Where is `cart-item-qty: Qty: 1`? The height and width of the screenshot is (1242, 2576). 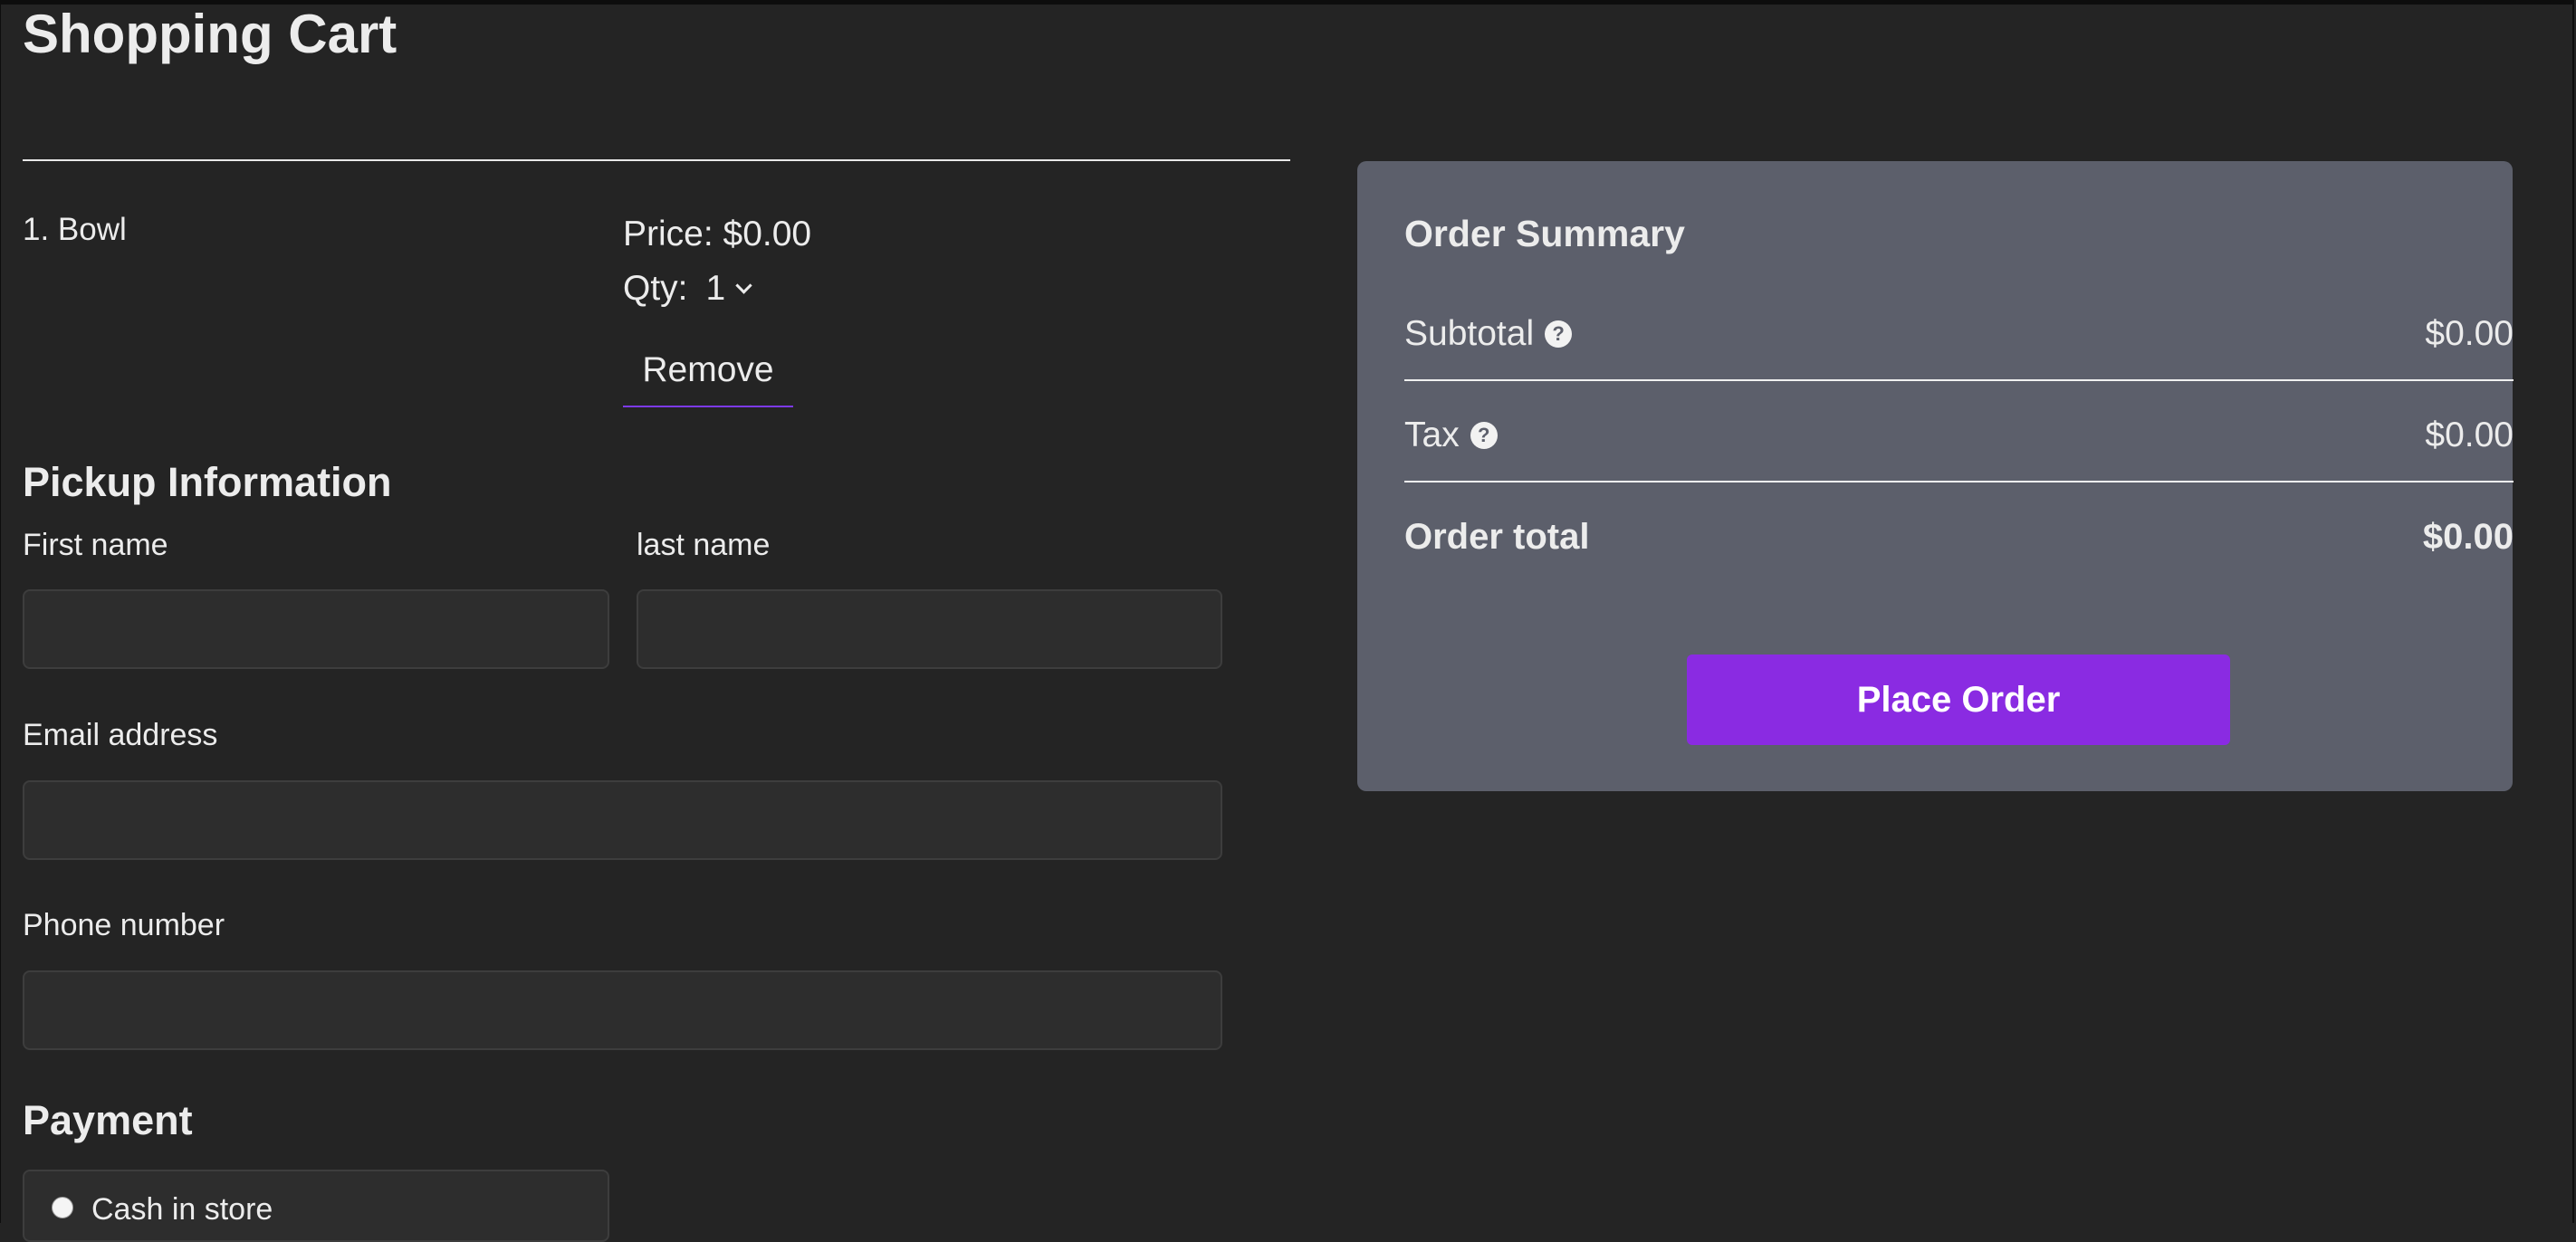 cart-item-qty: Qty: 1 is located at coordinates (687, 288).